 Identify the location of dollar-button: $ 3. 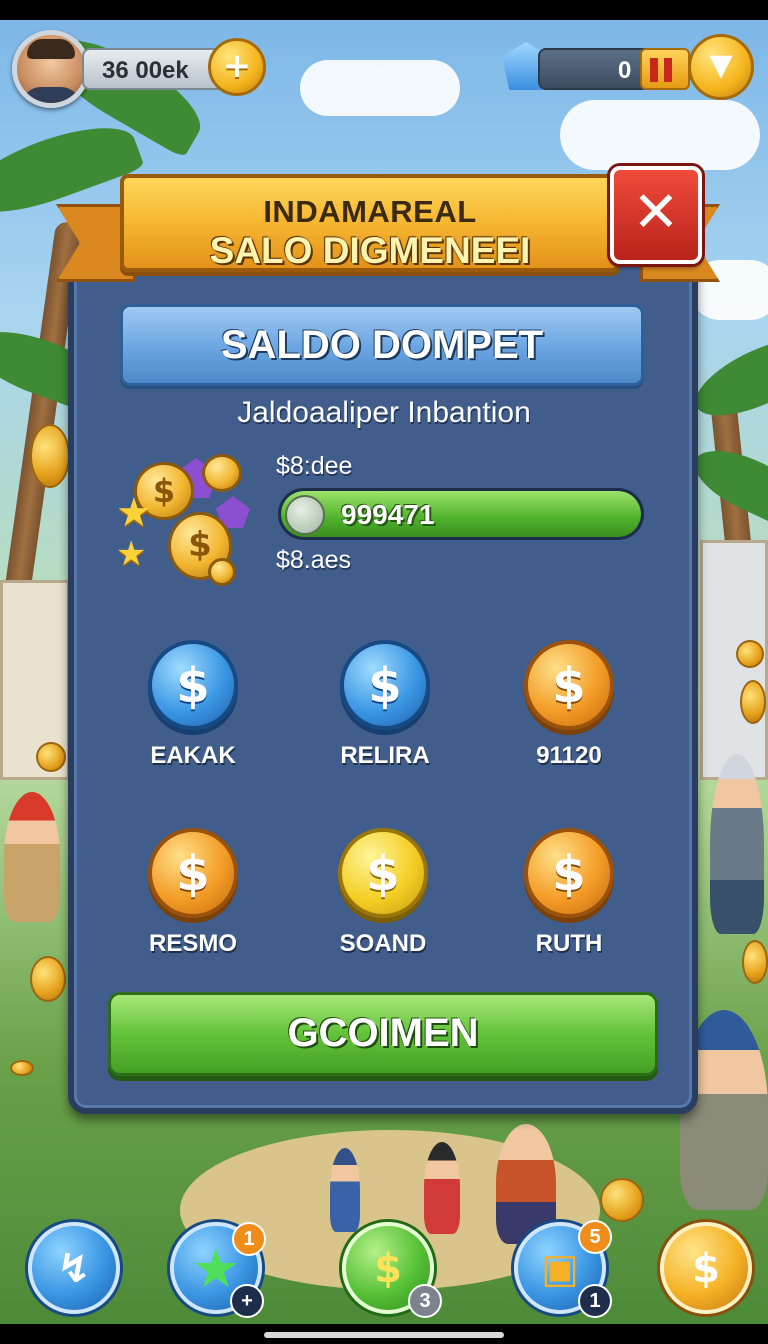
(392, 1270).